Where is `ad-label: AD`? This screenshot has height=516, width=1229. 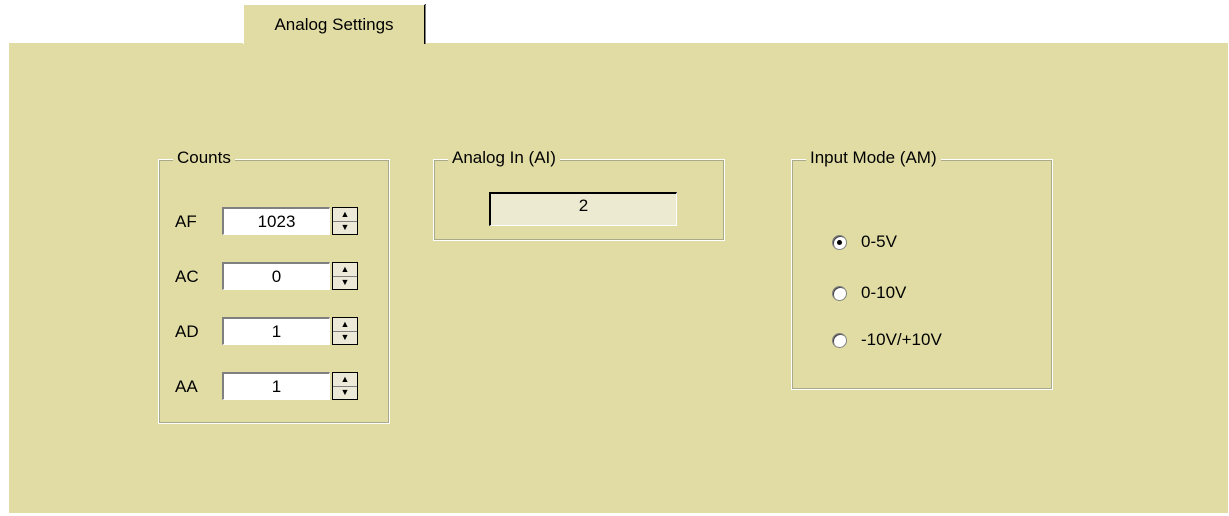
ad-label: AD is located at coordinates (187, 331).